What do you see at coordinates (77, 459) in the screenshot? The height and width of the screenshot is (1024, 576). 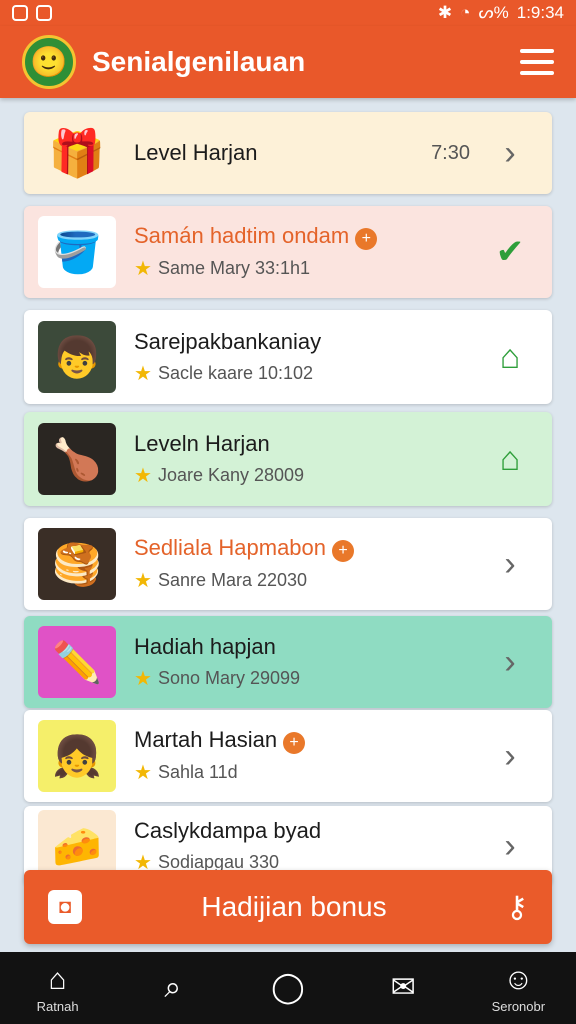 I see `food-dish-icon: 🍗` at bounding box center [77, 459].